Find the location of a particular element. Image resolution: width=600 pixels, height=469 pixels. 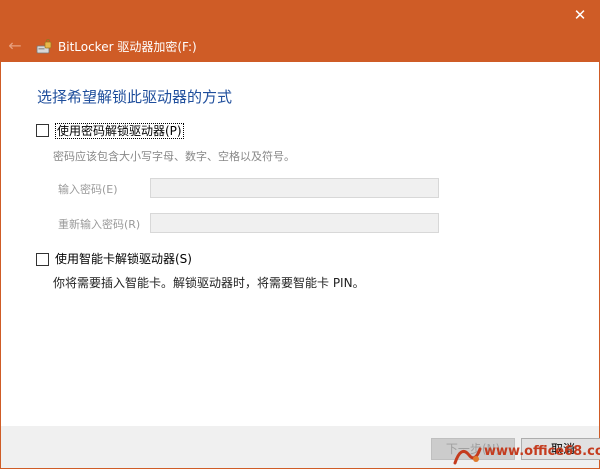

enter-password-input is located at coordinates (294, 188).